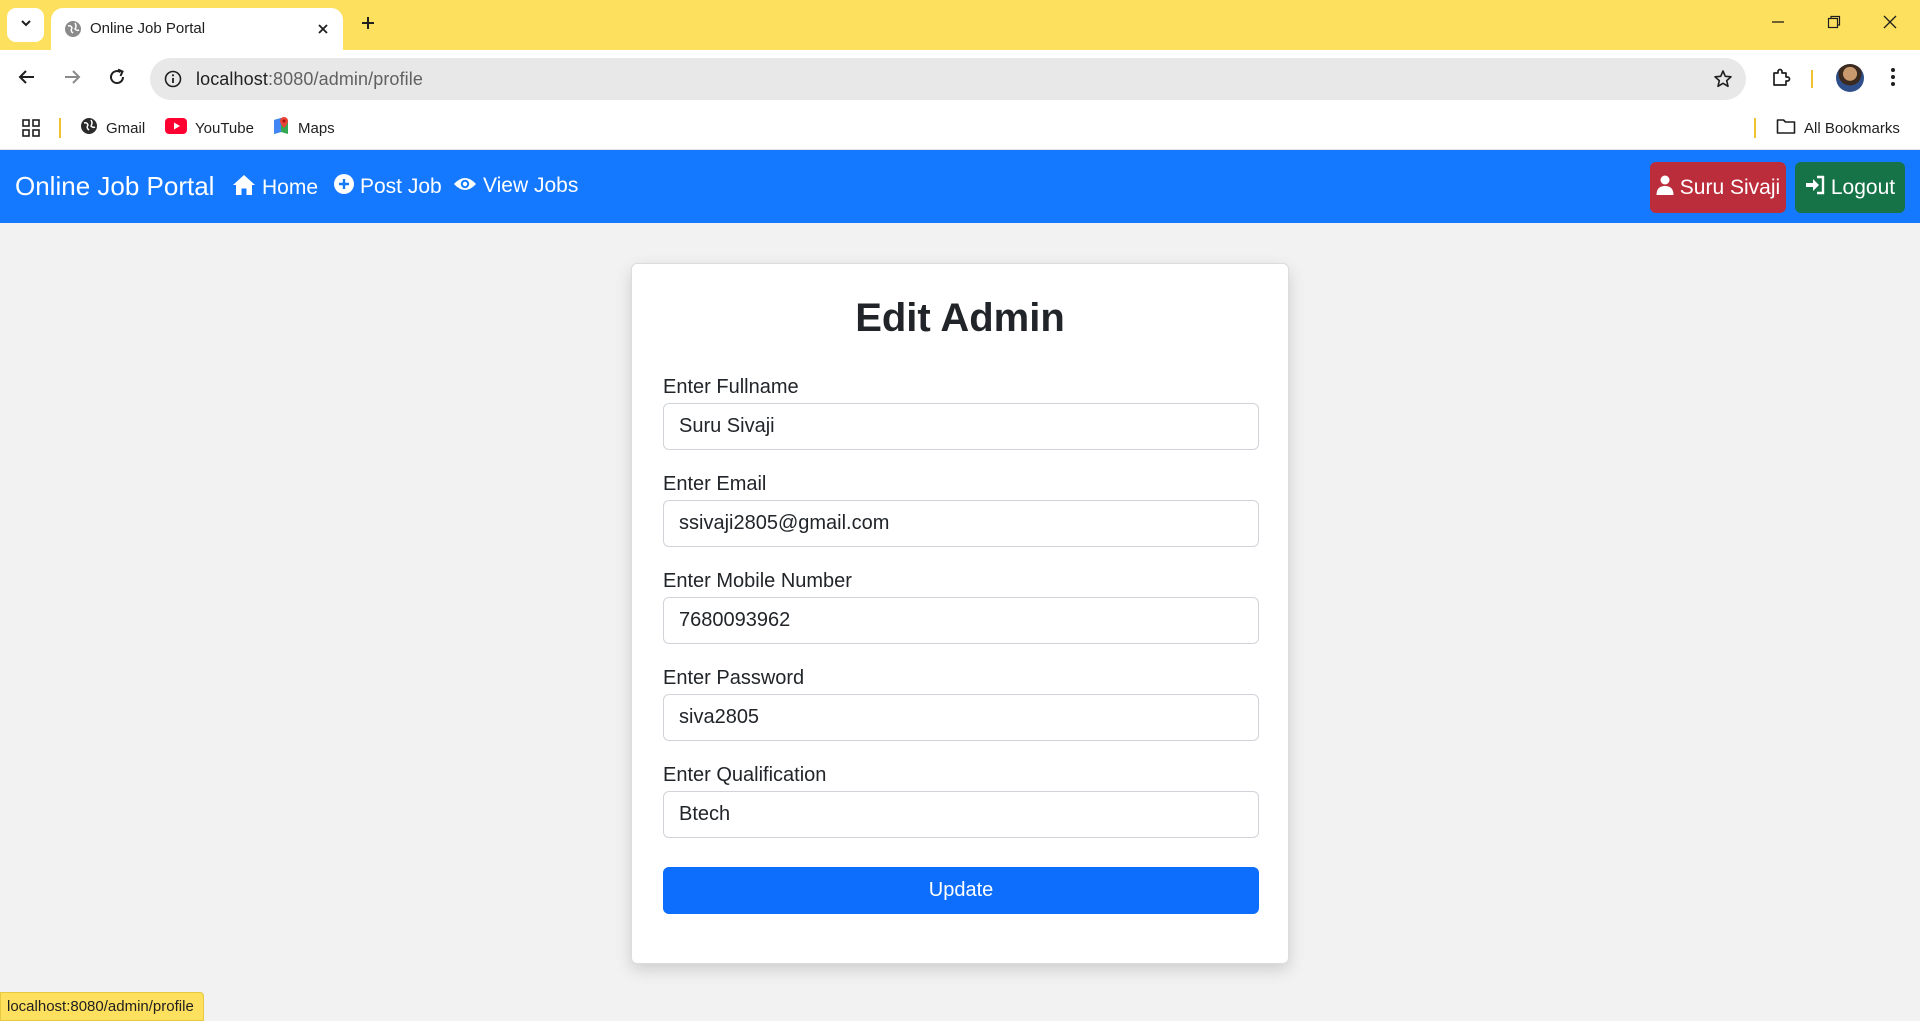  I want to click on back-button, so click(27, 79).